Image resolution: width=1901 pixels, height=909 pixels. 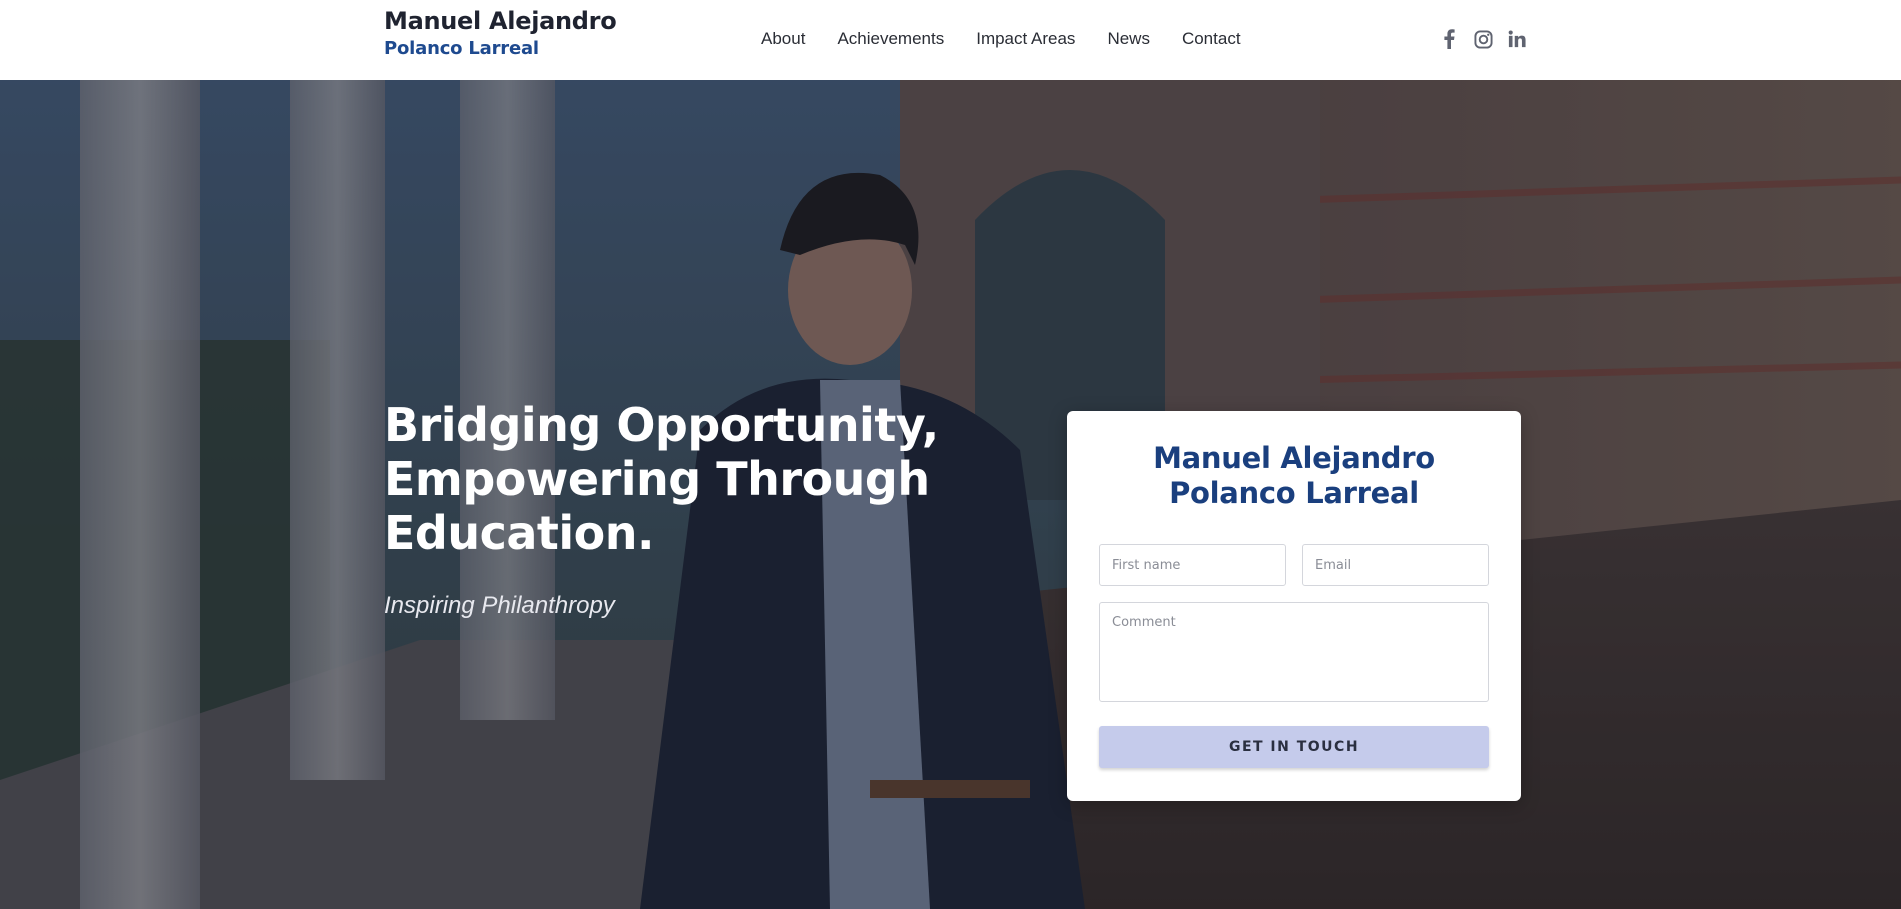 I want to click on hero-title-line1: Bridging Opportunity,, so click(x=661, y=425).